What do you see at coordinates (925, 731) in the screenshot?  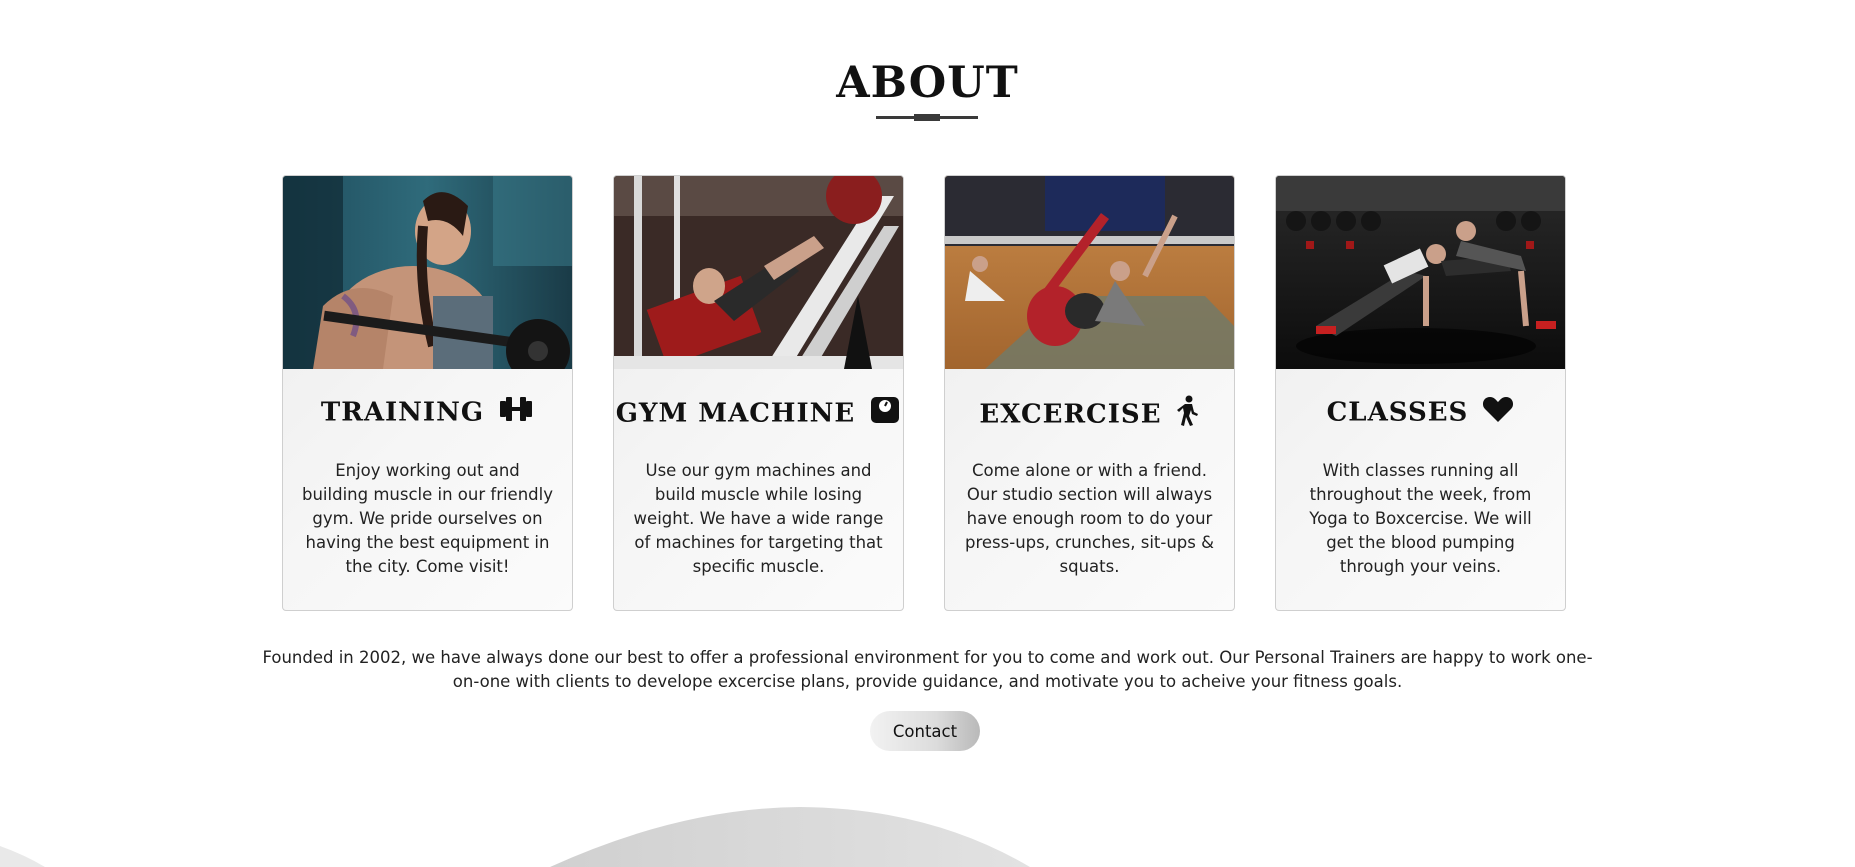 I see `contact-button: Contact` at bounding box center [925, 731].